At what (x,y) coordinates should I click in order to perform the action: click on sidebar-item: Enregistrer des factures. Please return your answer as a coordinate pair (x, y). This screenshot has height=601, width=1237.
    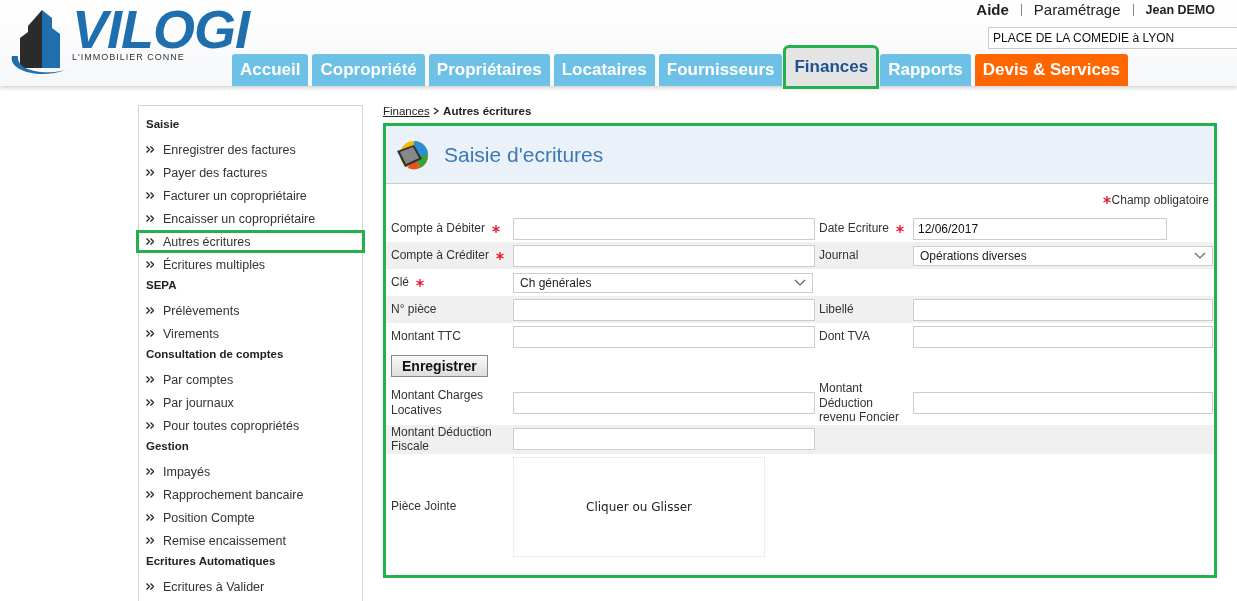
    Looking at the image, I should click on (250, 149).